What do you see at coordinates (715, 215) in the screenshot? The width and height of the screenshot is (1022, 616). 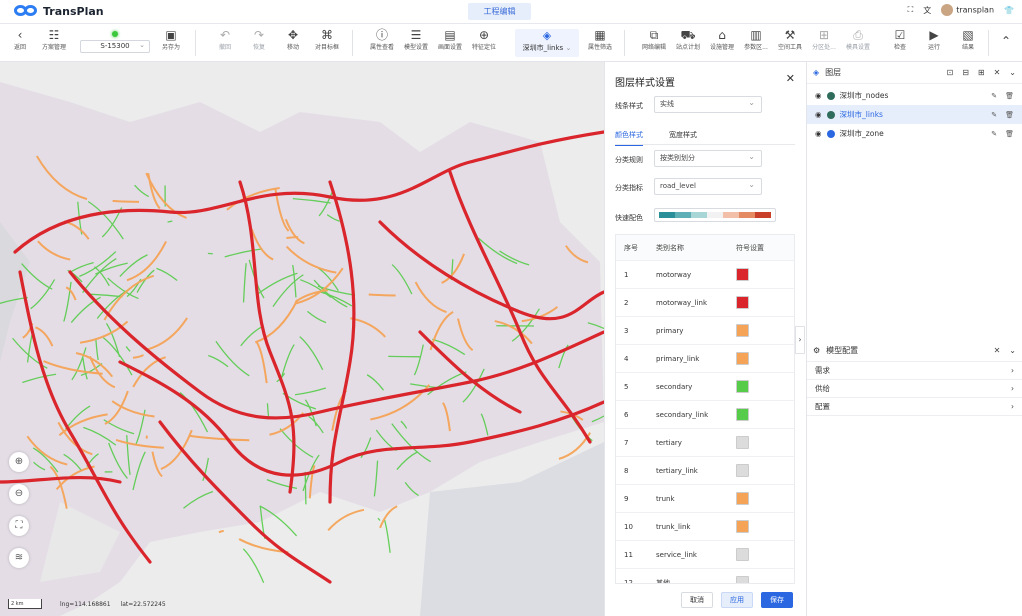 I see `palette-picker` at bounding box center [715, 215].